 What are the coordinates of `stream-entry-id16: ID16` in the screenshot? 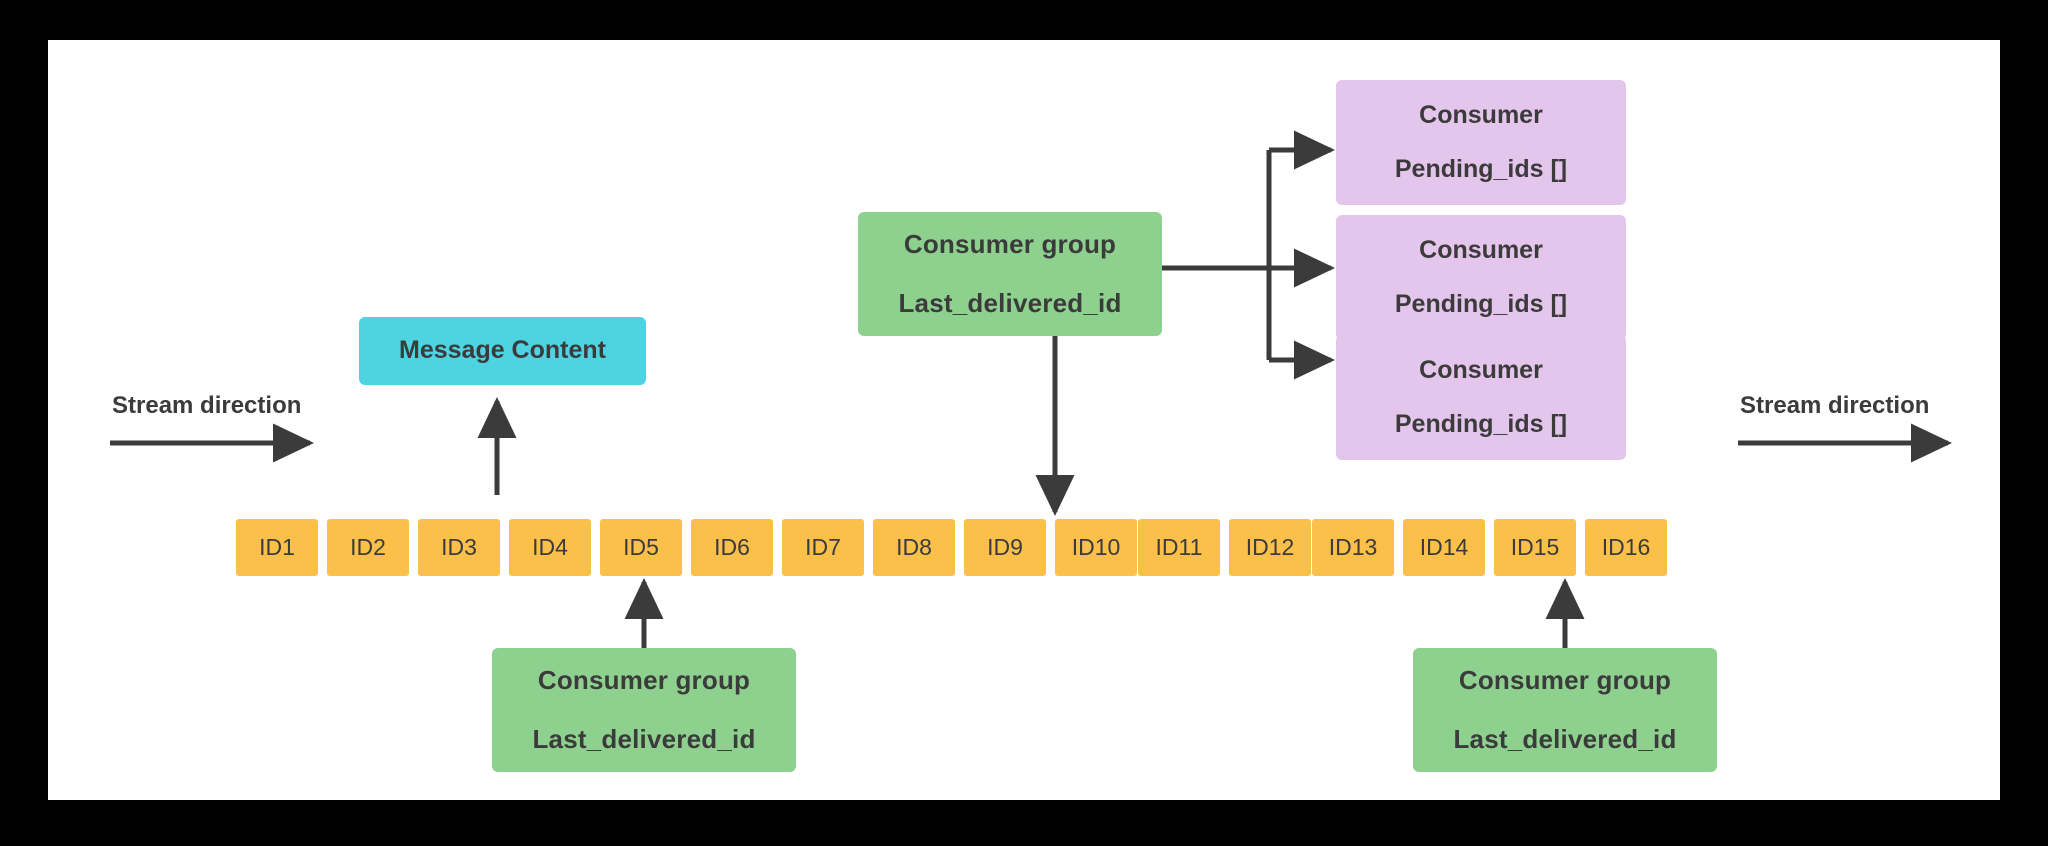 It's located at (1626, 547).